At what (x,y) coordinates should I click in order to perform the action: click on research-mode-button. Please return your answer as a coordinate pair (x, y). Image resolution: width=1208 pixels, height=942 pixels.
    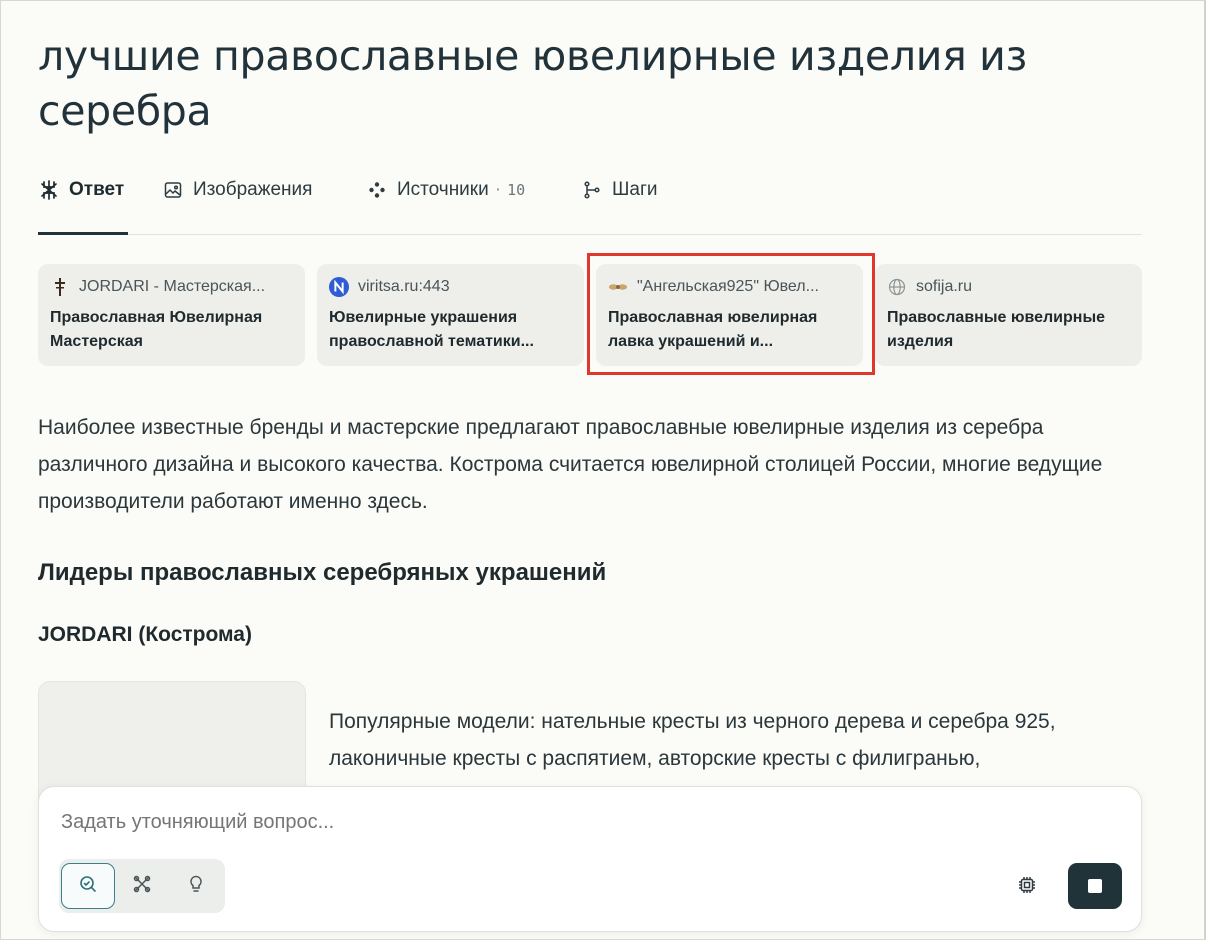
    Looking at the image, I should click on (142, 886).